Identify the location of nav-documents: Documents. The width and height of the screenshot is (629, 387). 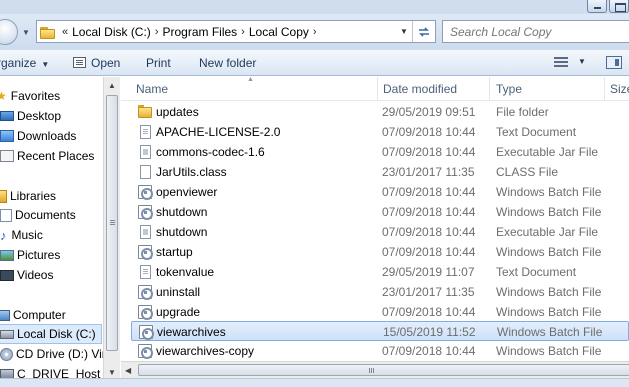
(51, 215).